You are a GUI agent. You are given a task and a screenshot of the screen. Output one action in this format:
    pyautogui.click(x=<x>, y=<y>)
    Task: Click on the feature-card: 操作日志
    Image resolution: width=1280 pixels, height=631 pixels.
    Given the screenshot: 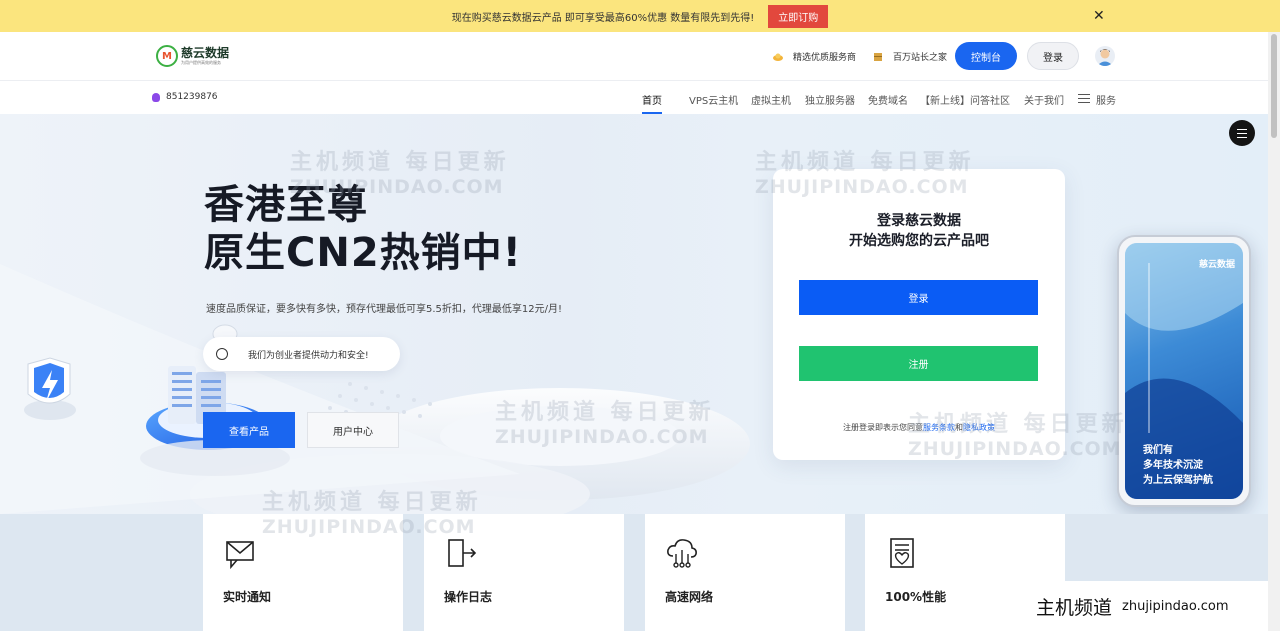 What is the action you would take?
    pyautogui.click(x=524, y=572)
    